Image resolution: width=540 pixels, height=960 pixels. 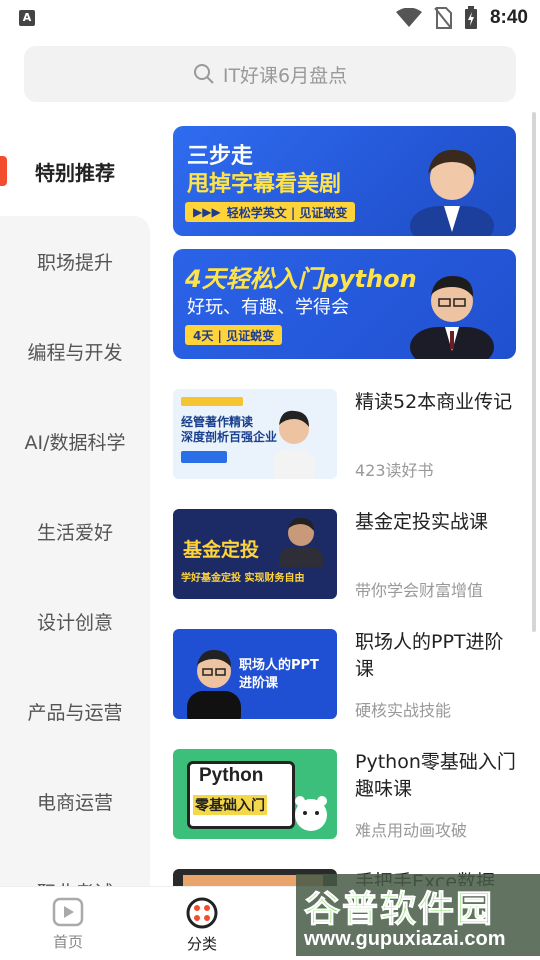 I want to click on watermark-url: www.gupuxiazai.com, so click(x=405, y=939).